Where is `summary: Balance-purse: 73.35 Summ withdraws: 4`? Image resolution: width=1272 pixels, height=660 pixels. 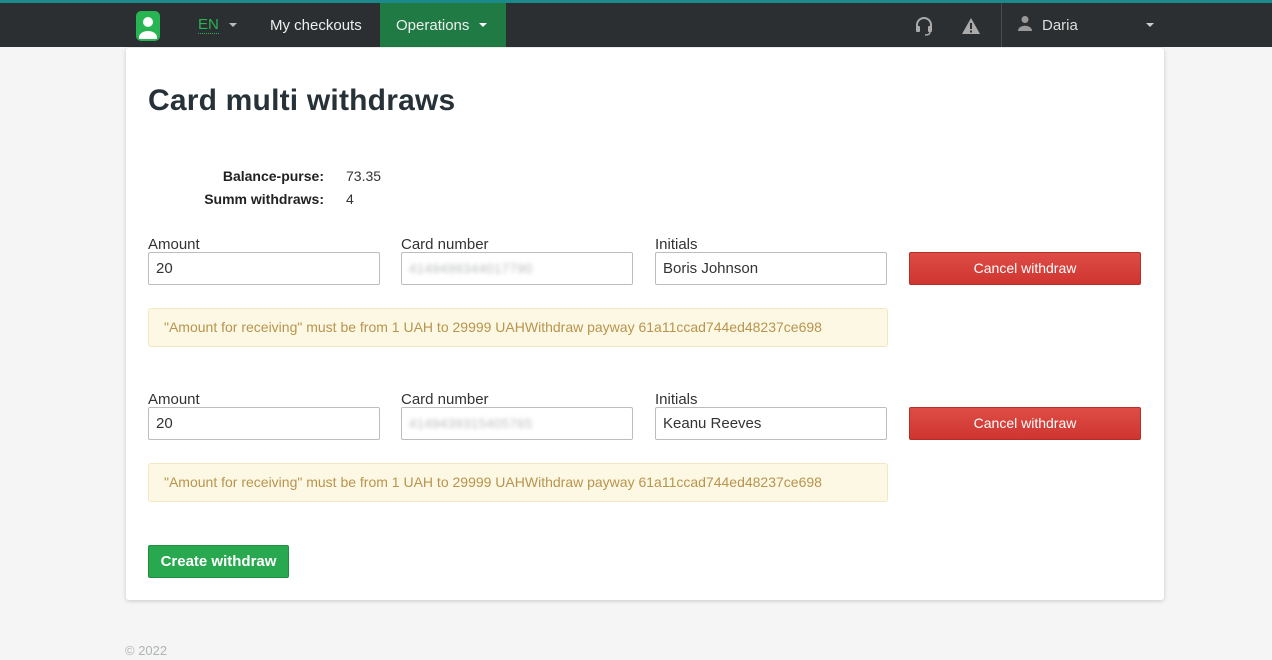 summary: Balance-purse: 73.35 Summ withdraws: 4 is located at coordinates (276, 191).